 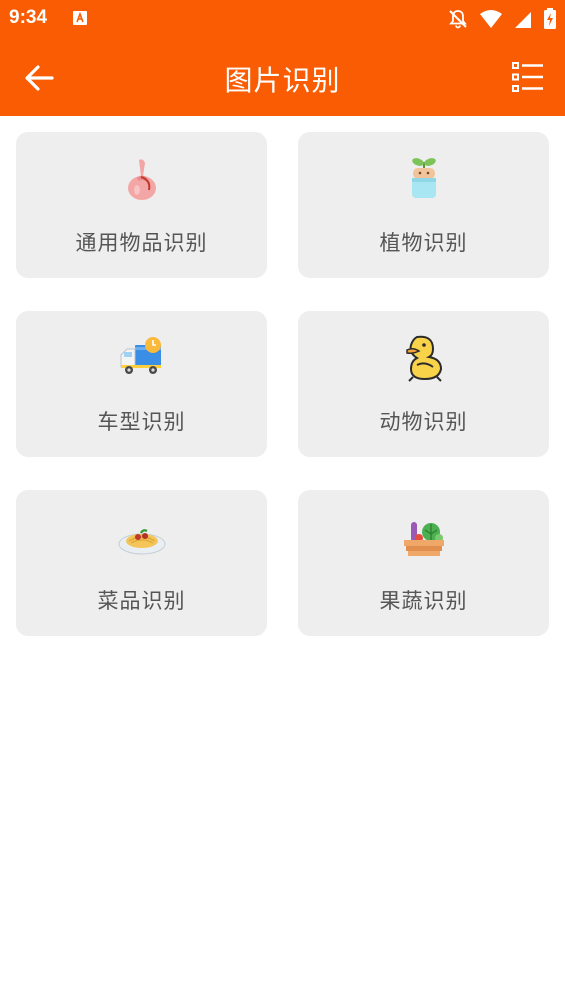 What do you see at coordinates (423, 358) in the screenshot?
I see `duck-icon` at bounding box center [423, 358].